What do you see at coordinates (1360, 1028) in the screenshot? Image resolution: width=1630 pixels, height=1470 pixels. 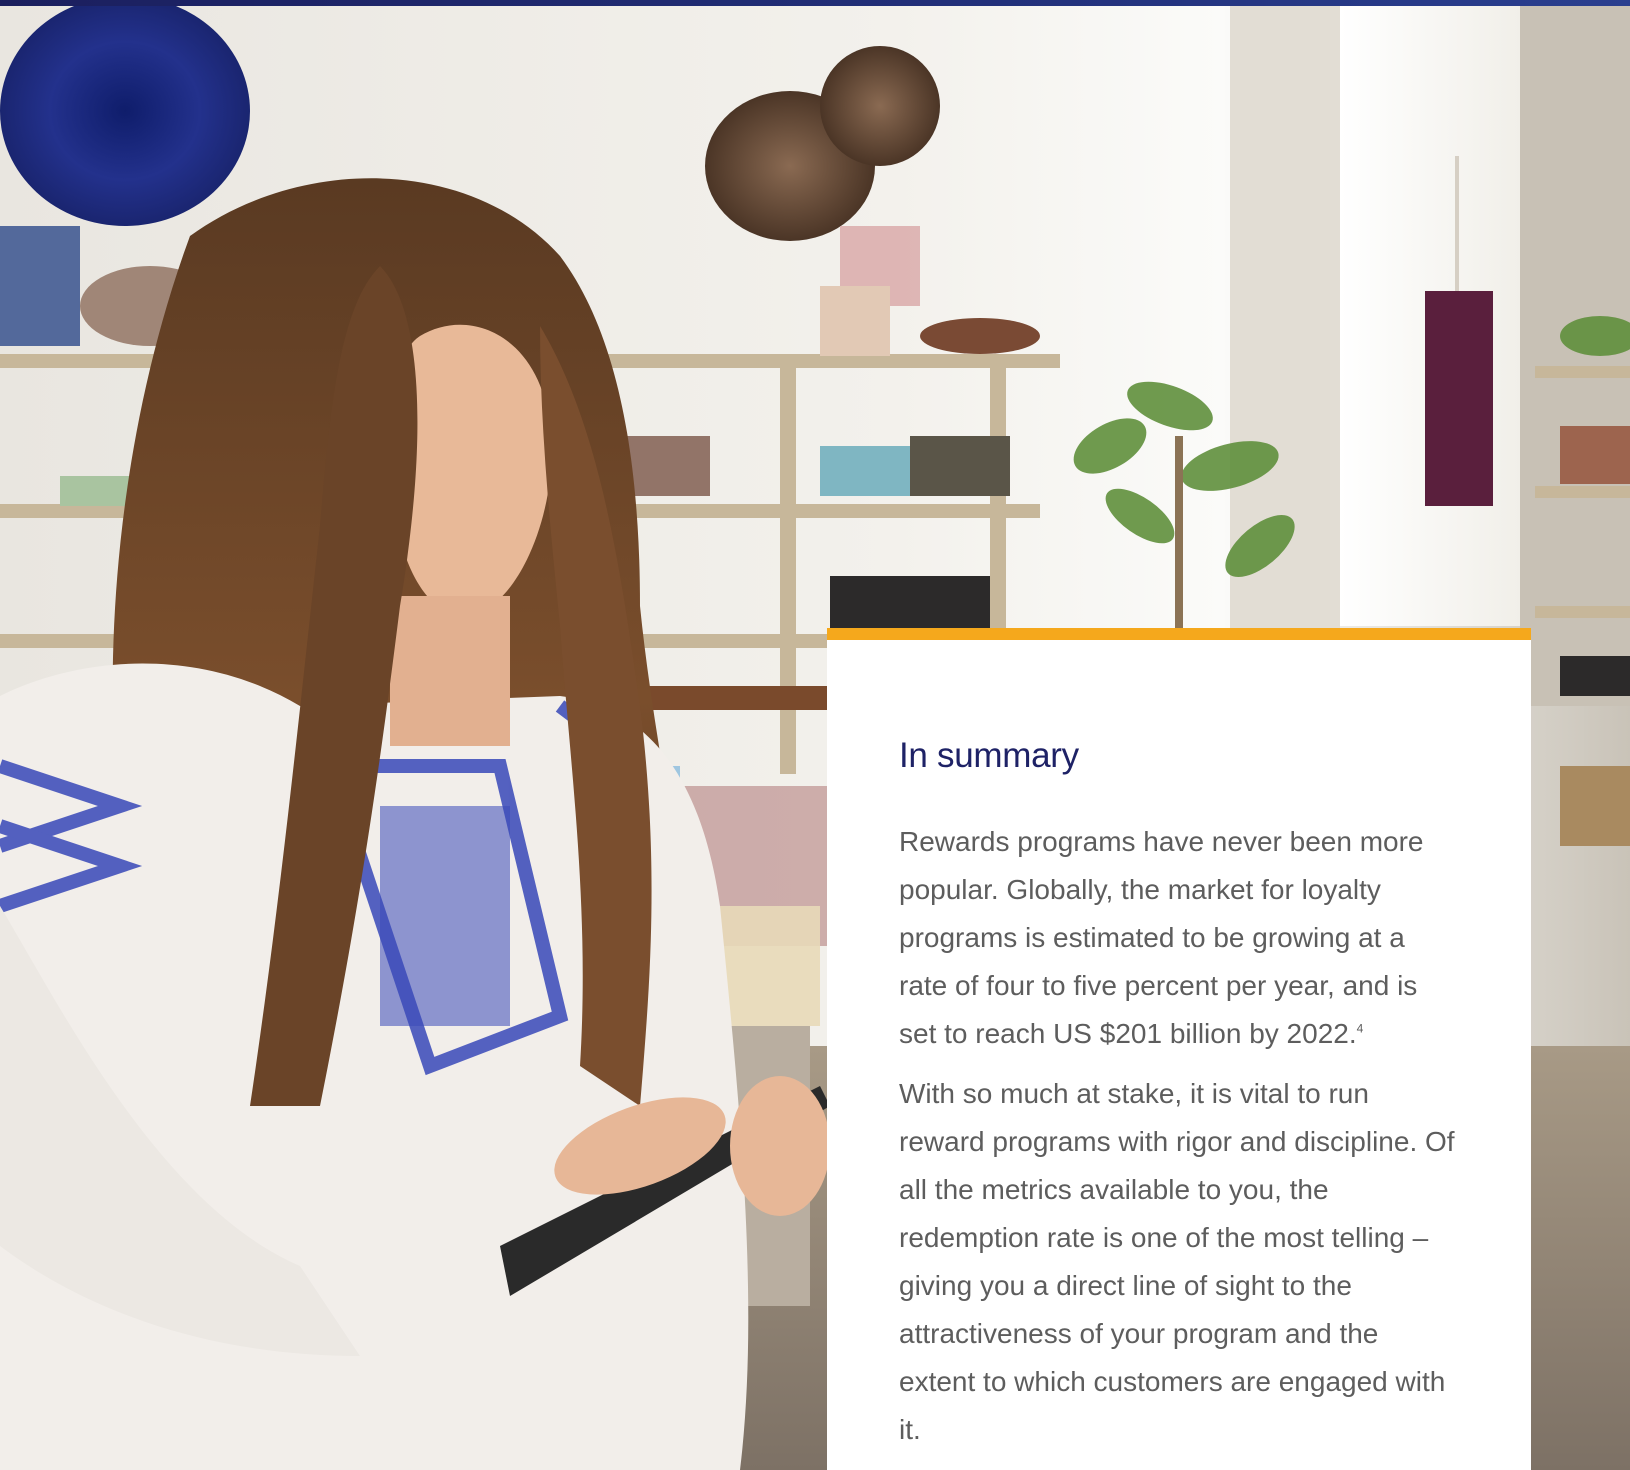 I see `footnote-reference: 4` at bounding box center [1360, 1028].